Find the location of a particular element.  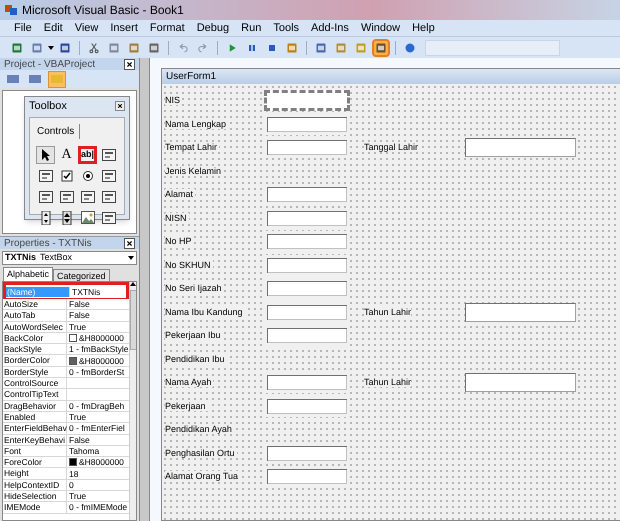

property-row: HideSelection True is located at coordinates (66, 496).